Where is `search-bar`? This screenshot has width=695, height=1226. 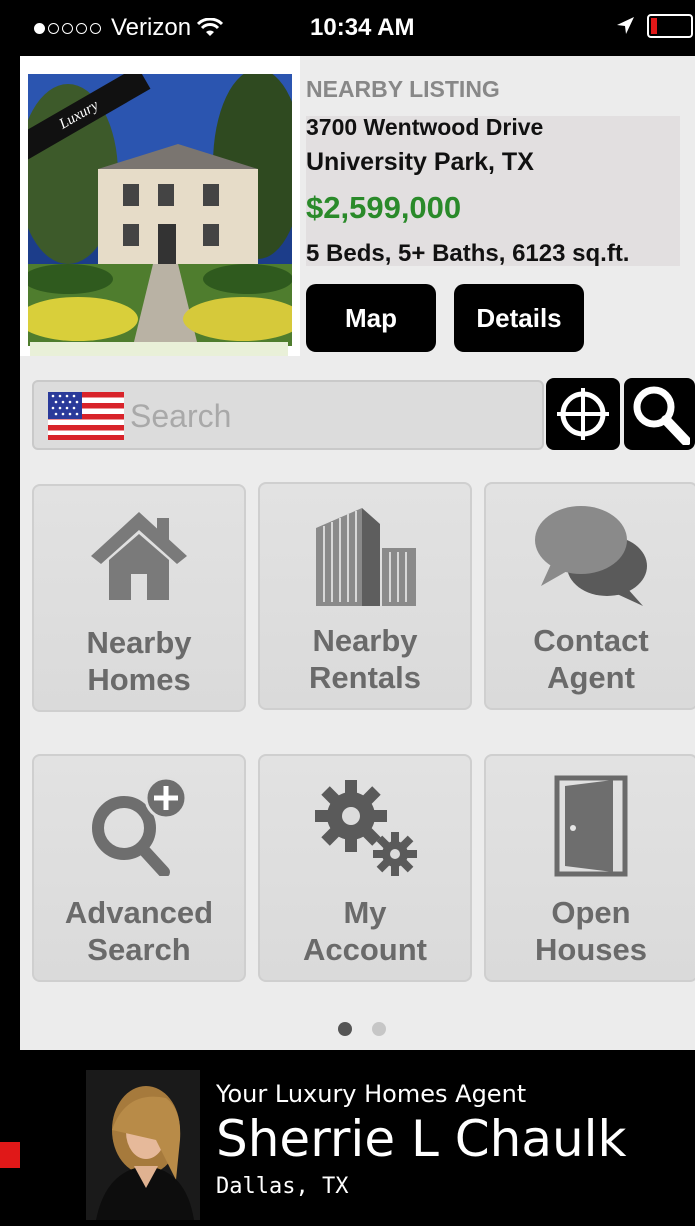
search-bar is located at coordinates (288, 415).